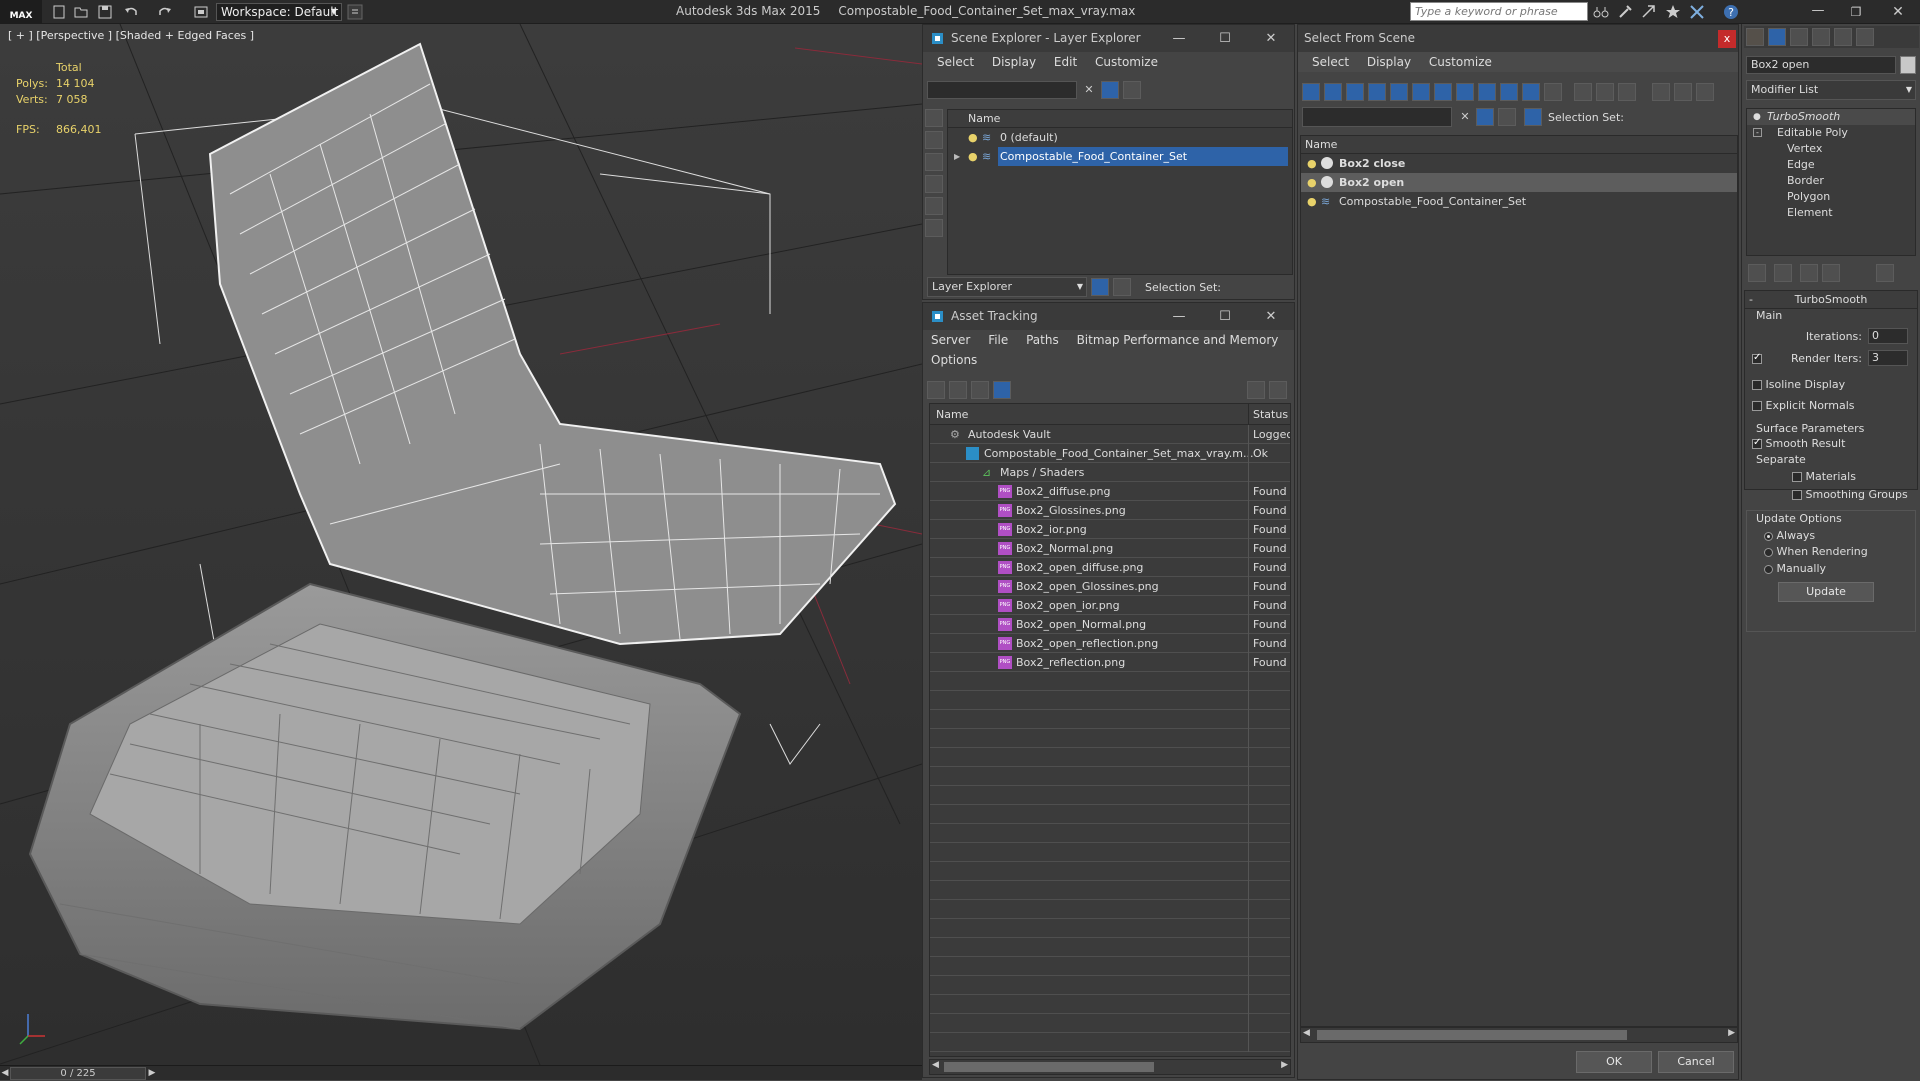 This screenshot has height=1081, width=1920. I want to click on menu-server: Server, so click(950, 340).